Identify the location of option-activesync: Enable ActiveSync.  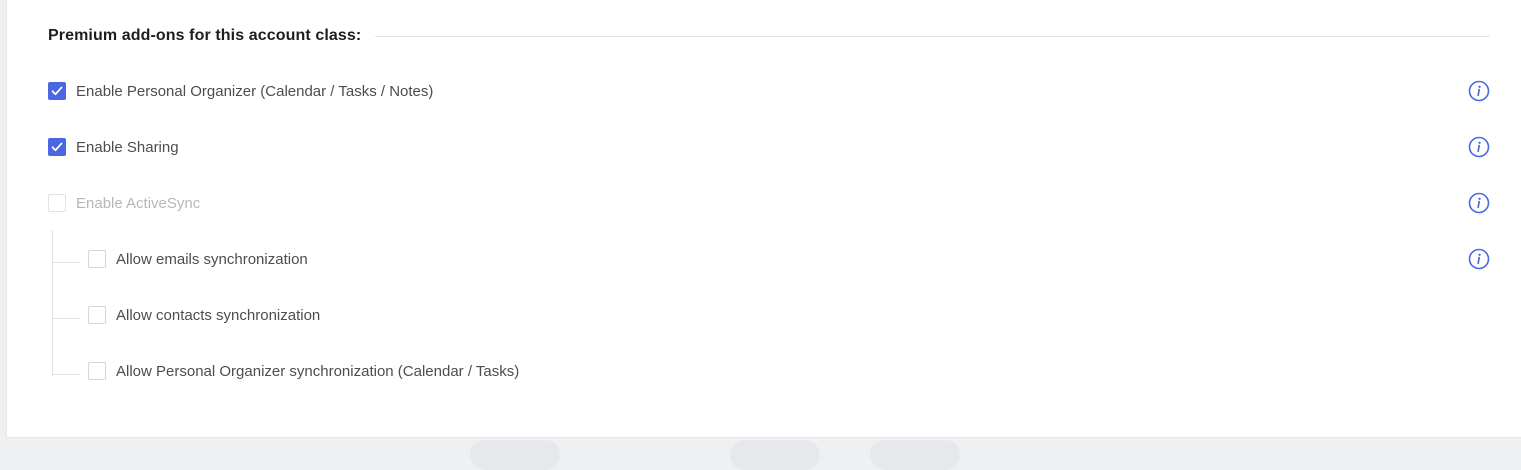
(124, 203).